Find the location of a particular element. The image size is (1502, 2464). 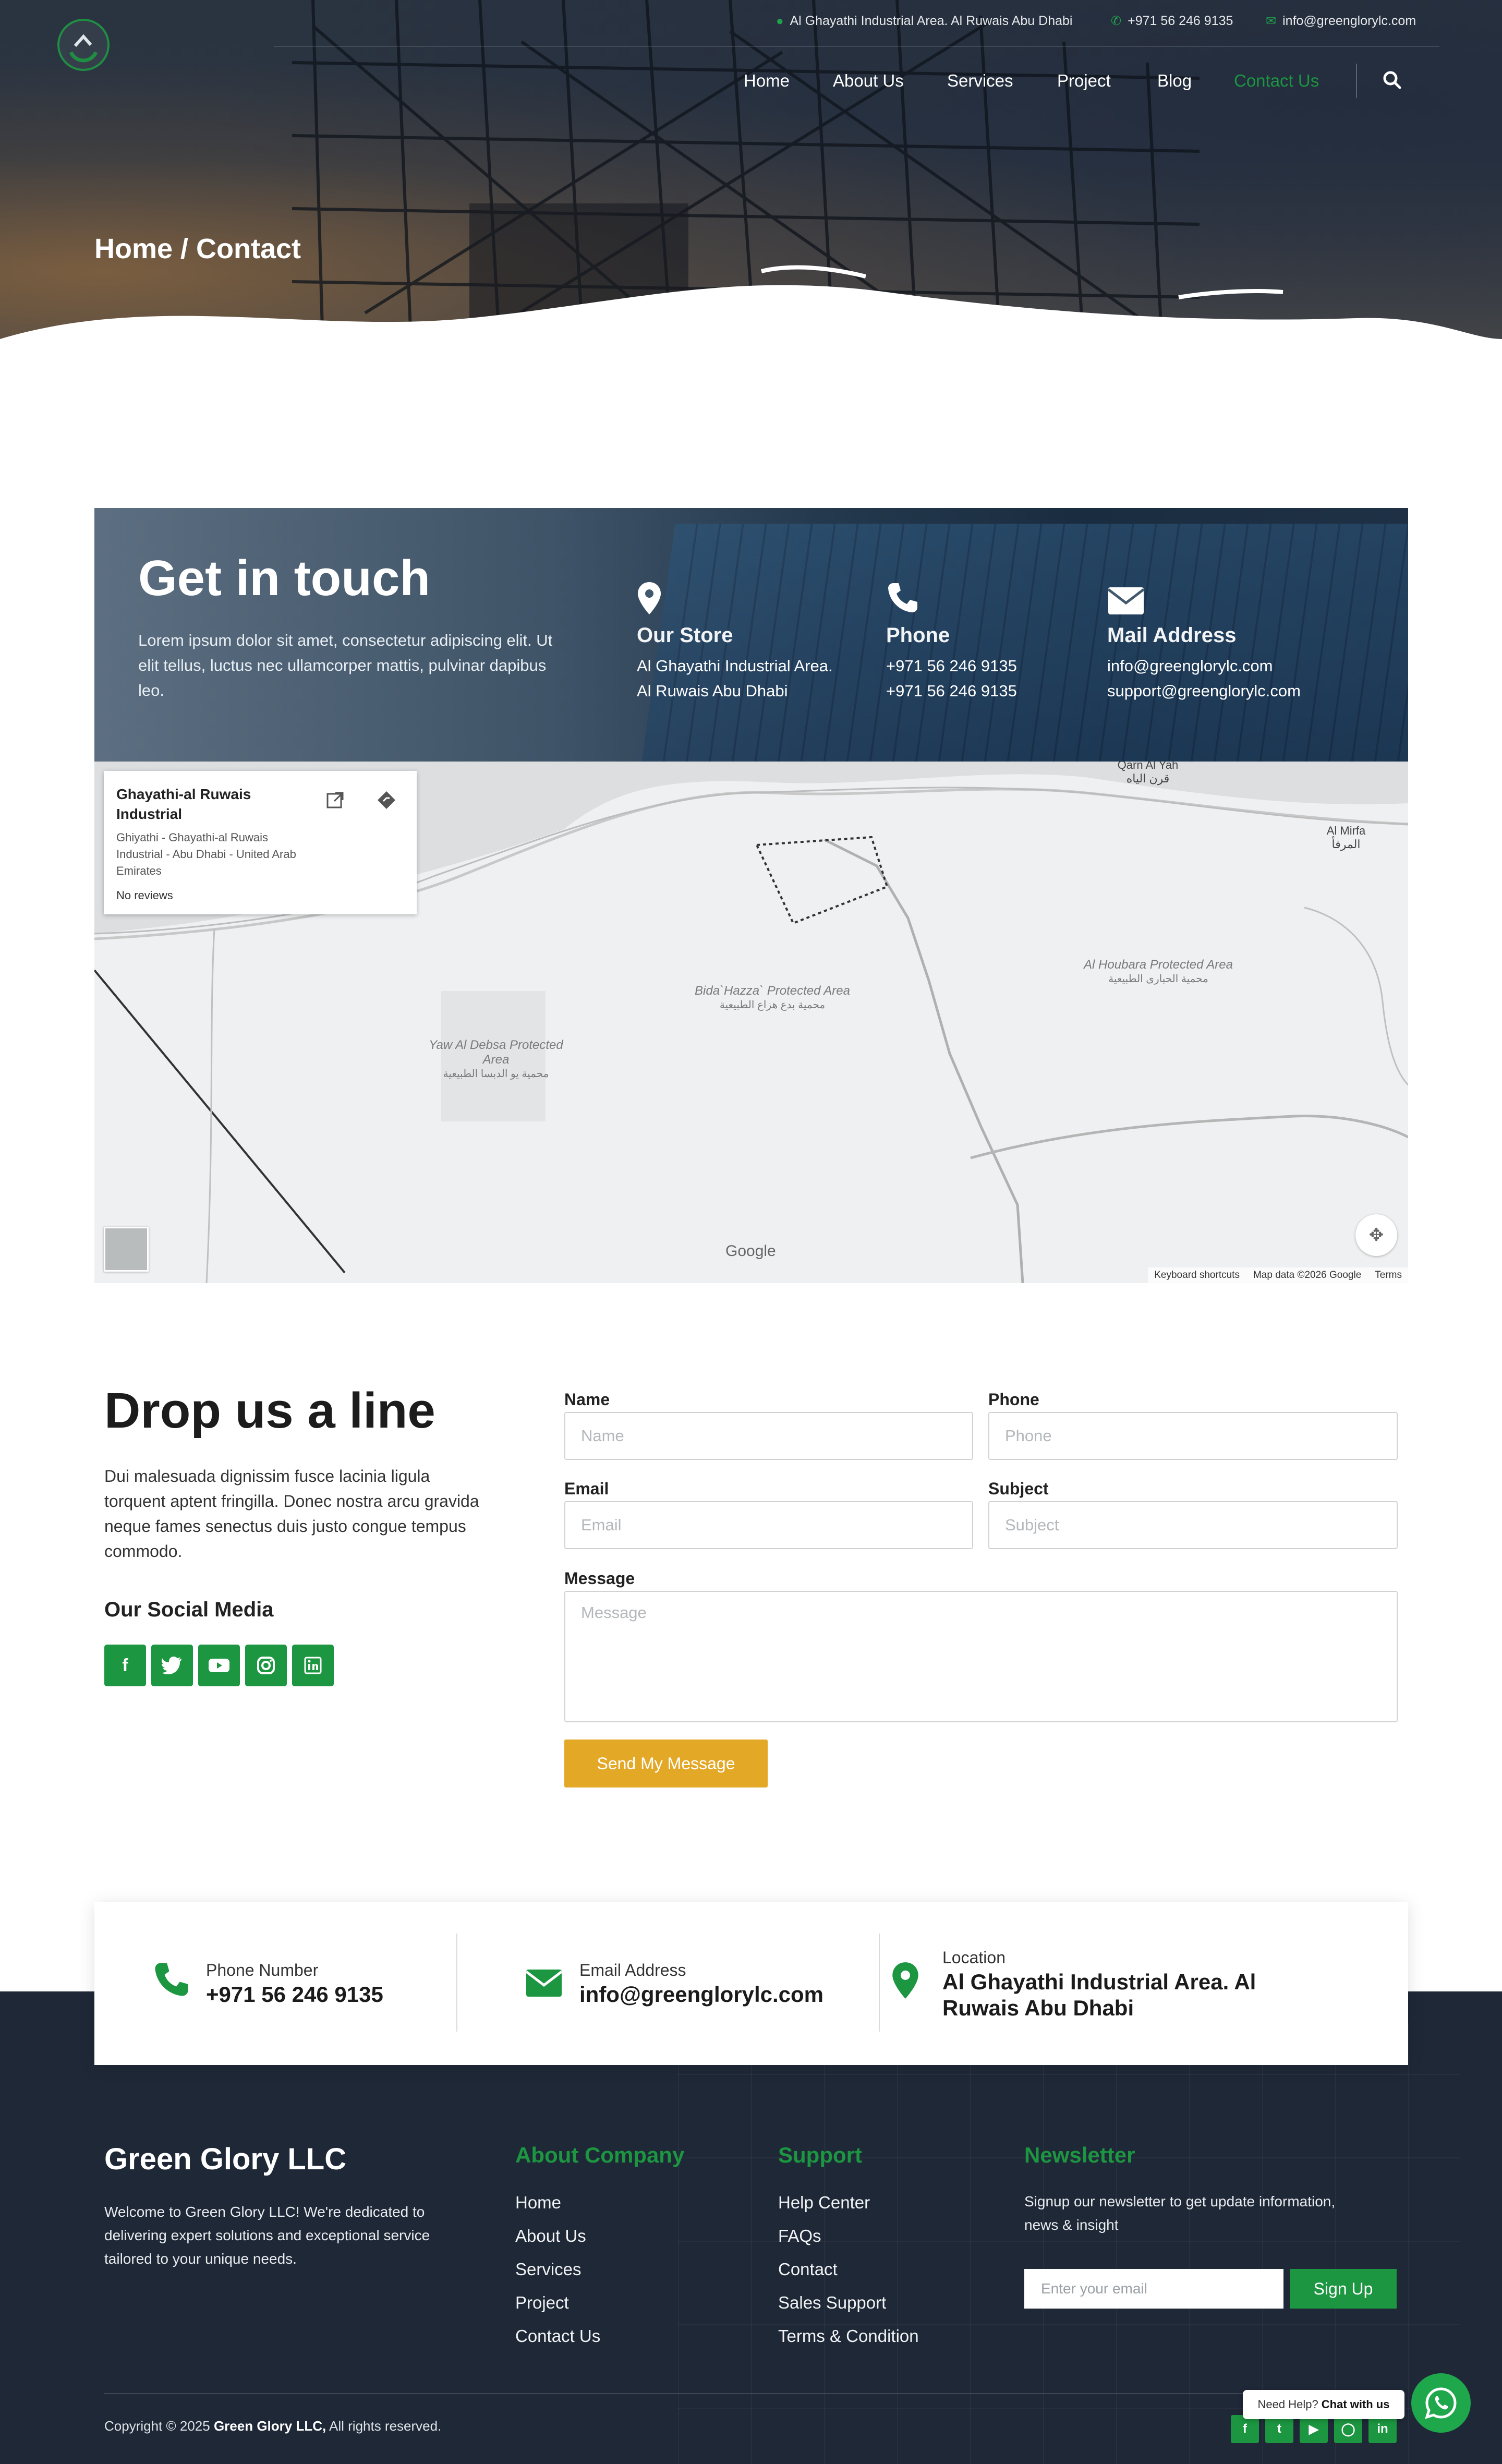

strip-phone-value: +971 56 246 9135 is located at coordinates (294, 1995).